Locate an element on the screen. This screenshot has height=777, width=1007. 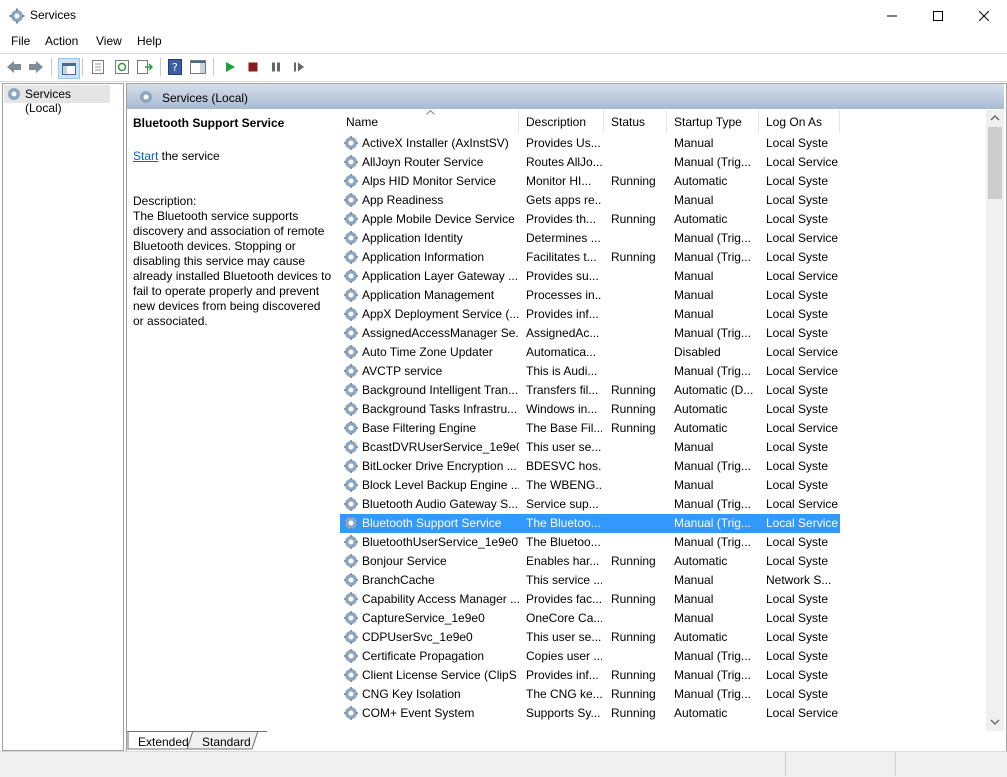
maximize-icon is located at coordinates (938, 15).